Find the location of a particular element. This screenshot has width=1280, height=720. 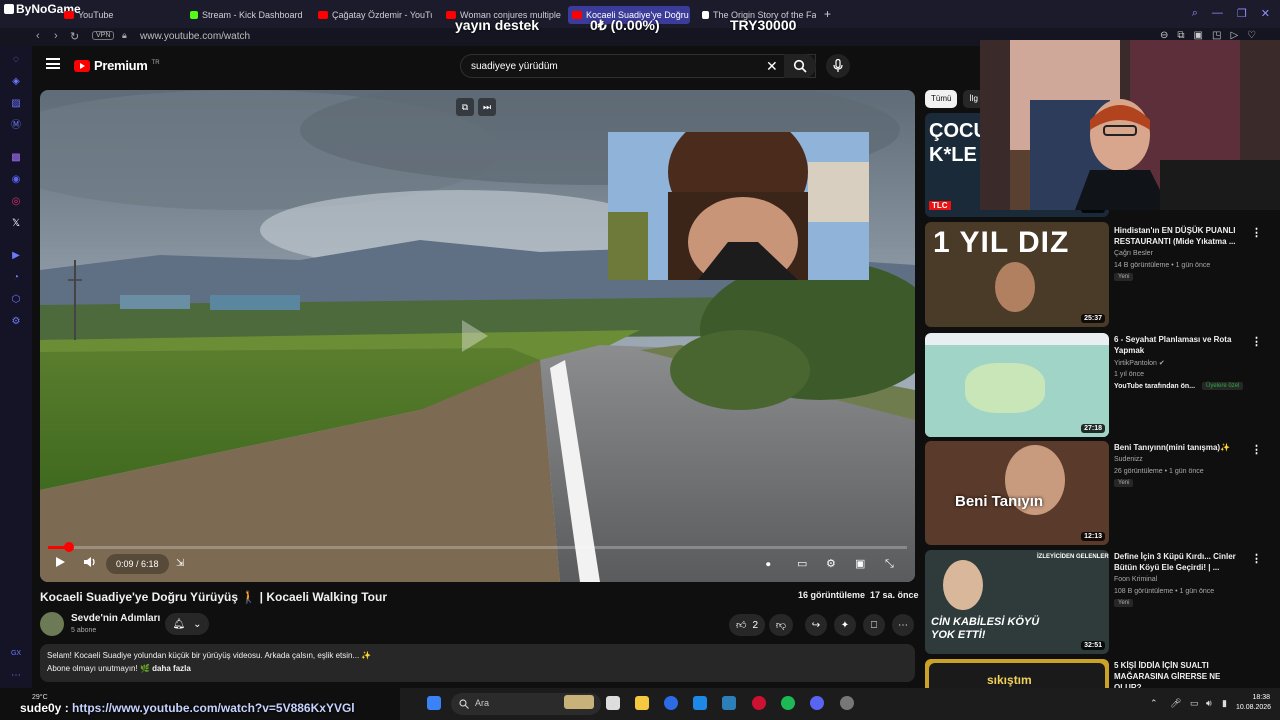

settings-icon: ⚙ is located at coordinates (831, 564).